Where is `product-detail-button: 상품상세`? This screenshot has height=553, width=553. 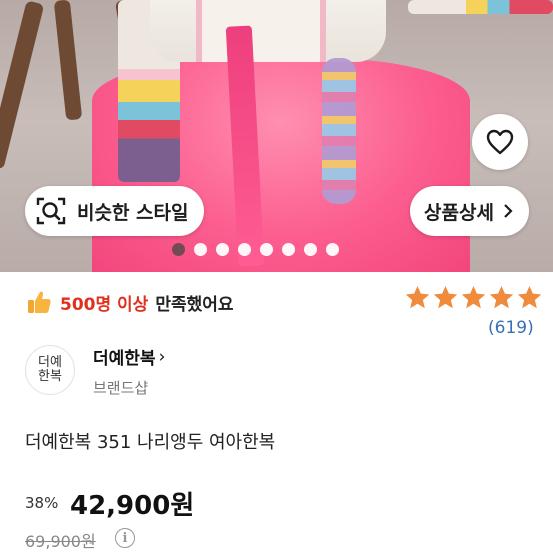
product-detail-button: 상품상세 is located at coordinates (469, 211).